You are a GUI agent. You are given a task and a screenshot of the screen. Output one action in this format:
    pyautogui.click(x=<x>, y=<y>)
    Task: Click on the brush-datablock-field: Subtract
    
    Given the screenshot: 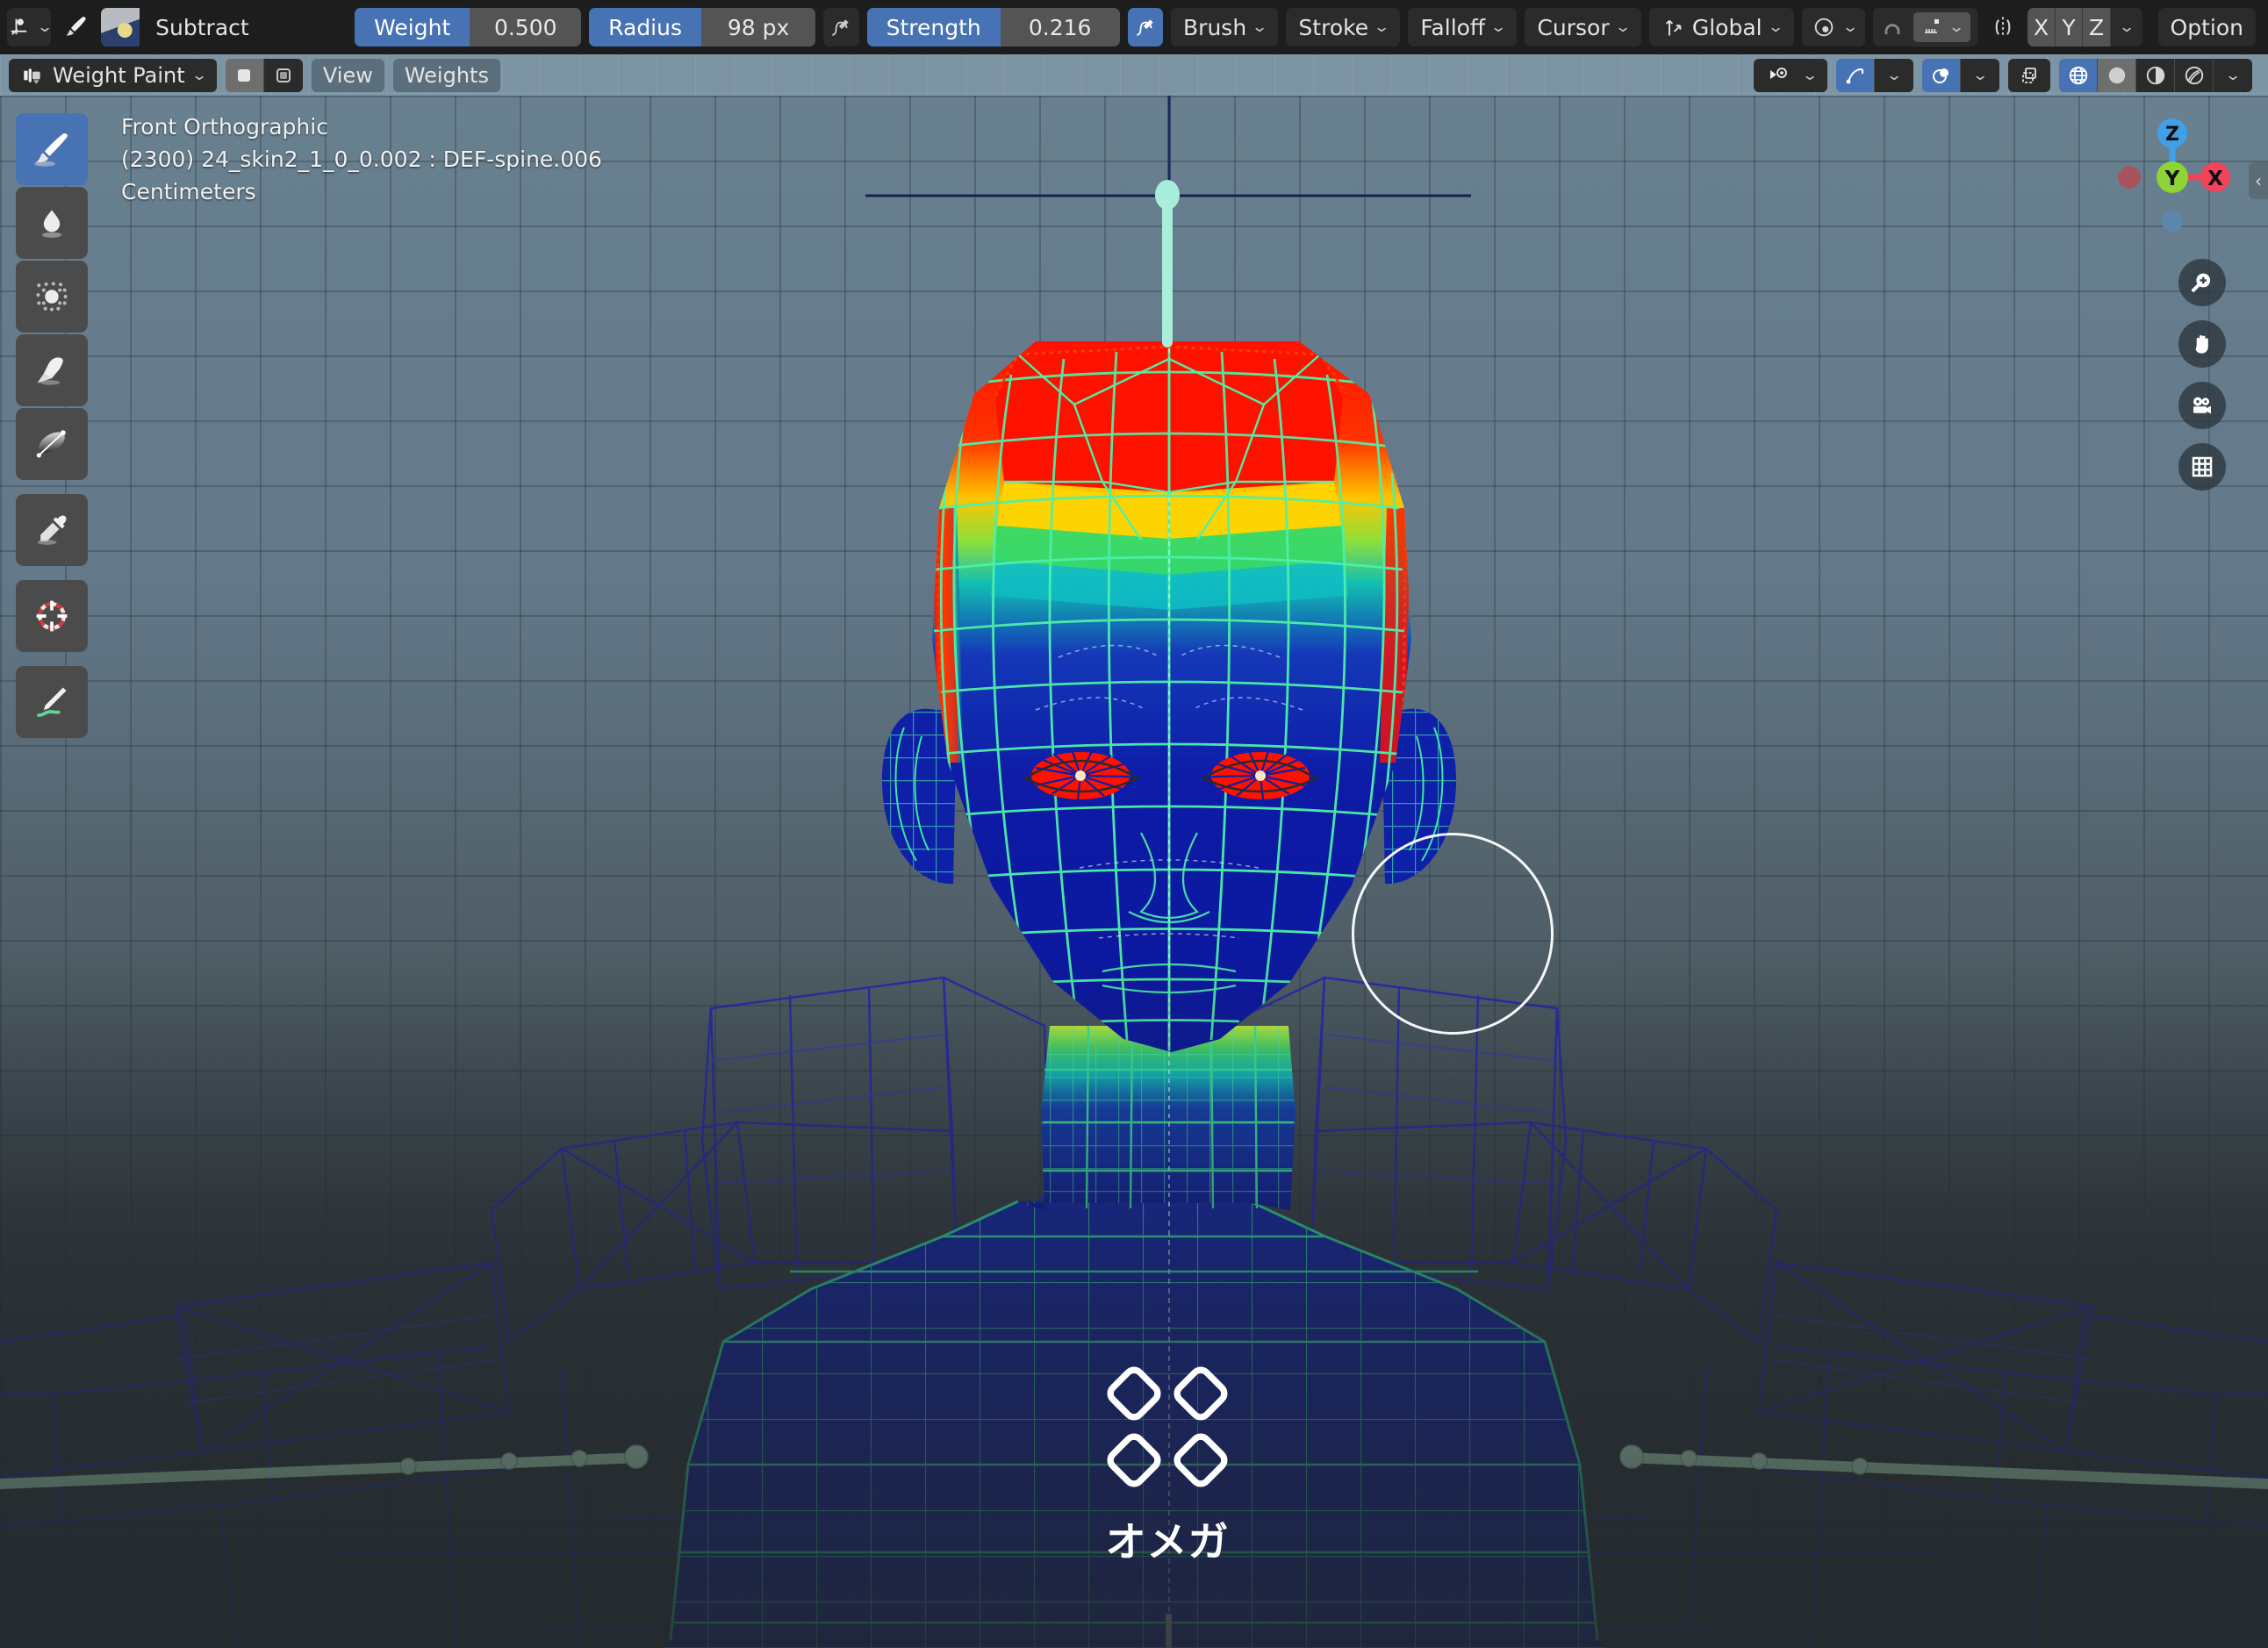 What is the action you would take?
    pyautogui.click(x=225, y=27)
    